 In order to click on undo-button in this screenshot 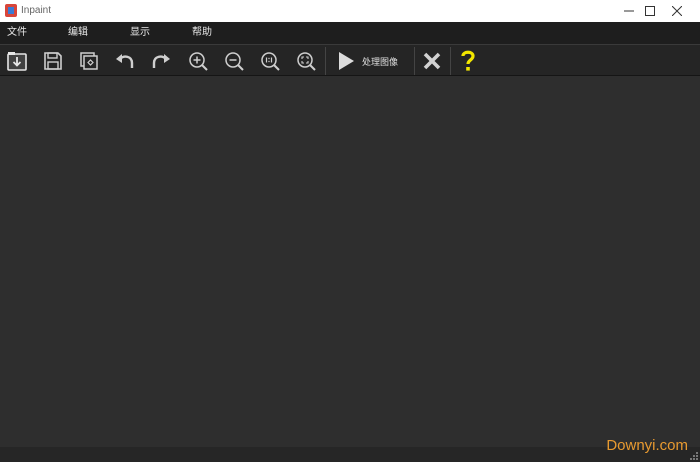, I will do `click(125, 61)`.